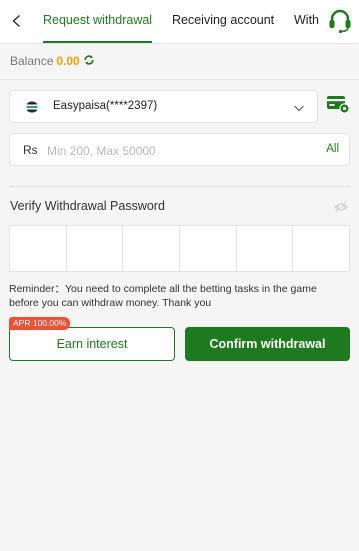 Image resolution: width=359 pixels, height=551 pixels. What do you see at coordinates (32, 107) in the screenshot?
I see `easypaisa-logo-icon` at bounding box center [32, 107].